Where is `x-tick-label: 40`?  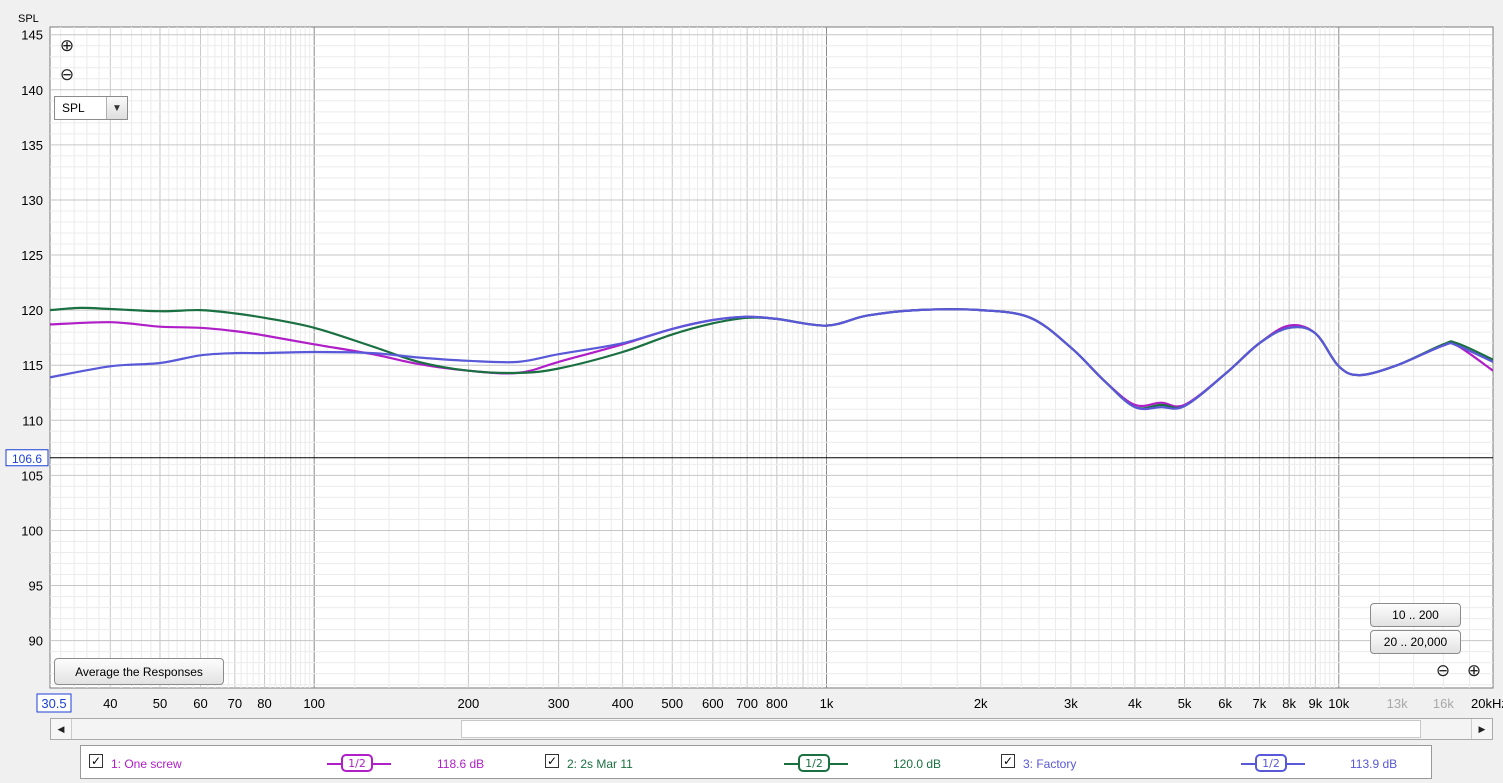 x-tick-label: 40 is located at coordinates (110, 703).